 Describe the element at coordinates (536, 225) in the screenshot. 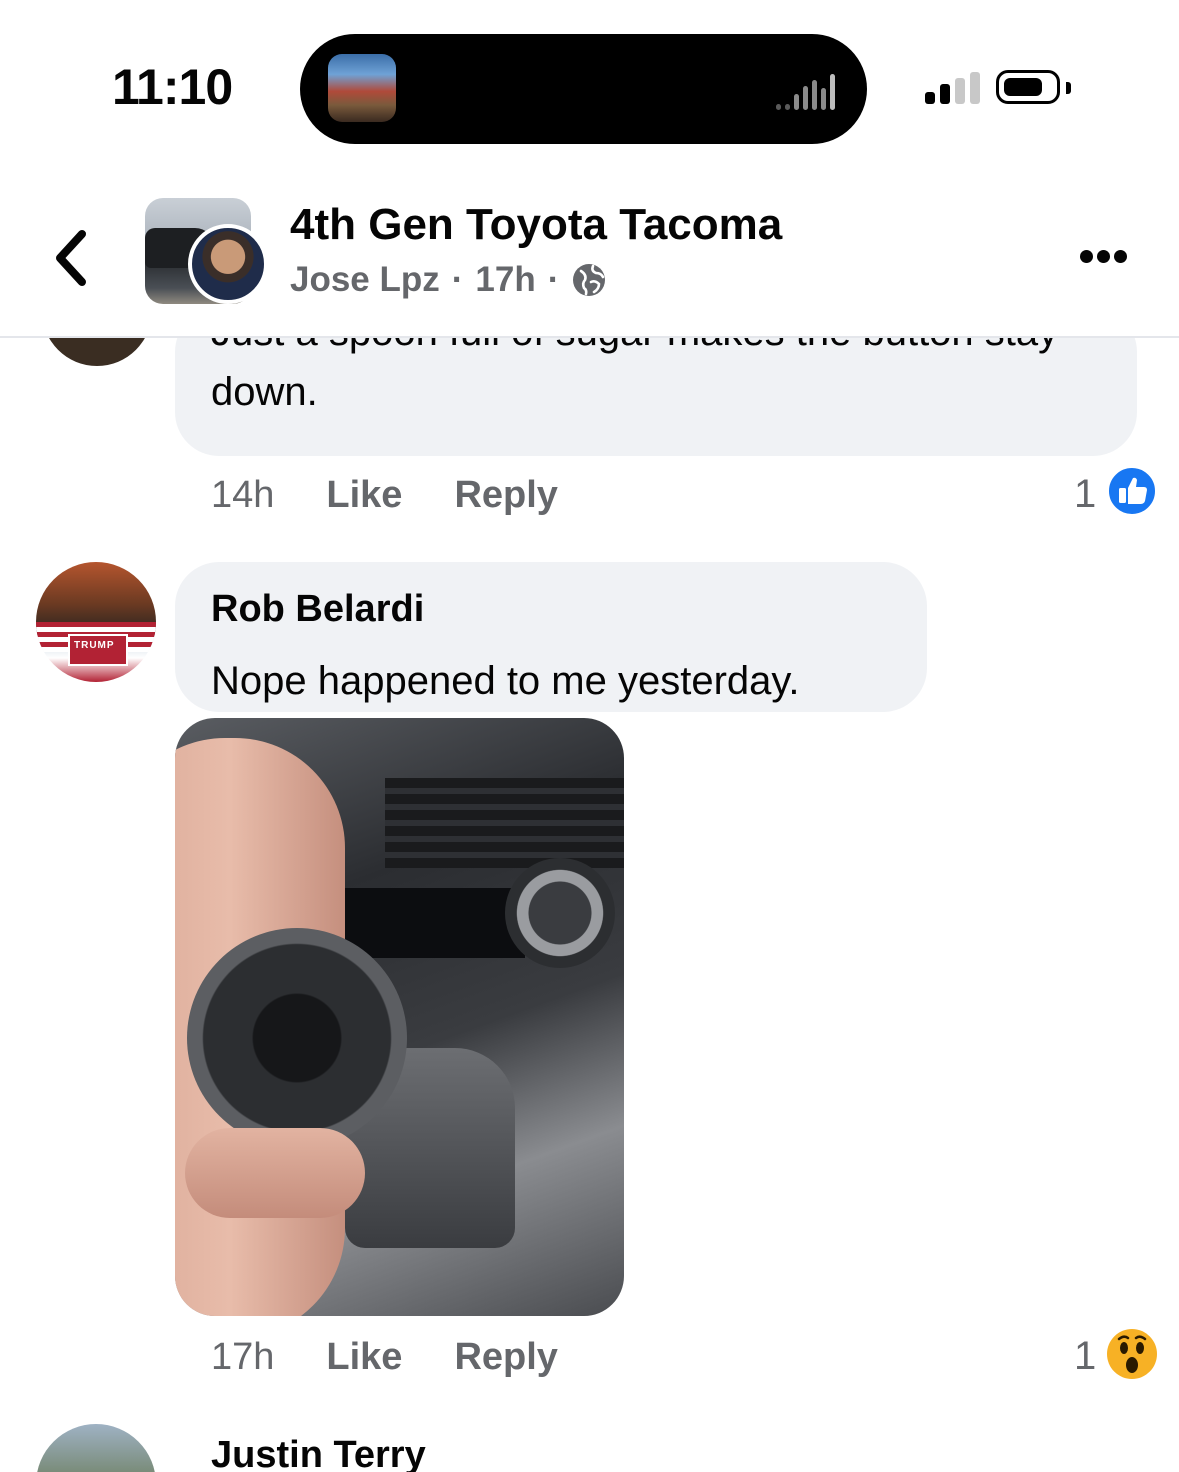

I see `group-title: 4th Gen Toyota Tacoma` at that location.